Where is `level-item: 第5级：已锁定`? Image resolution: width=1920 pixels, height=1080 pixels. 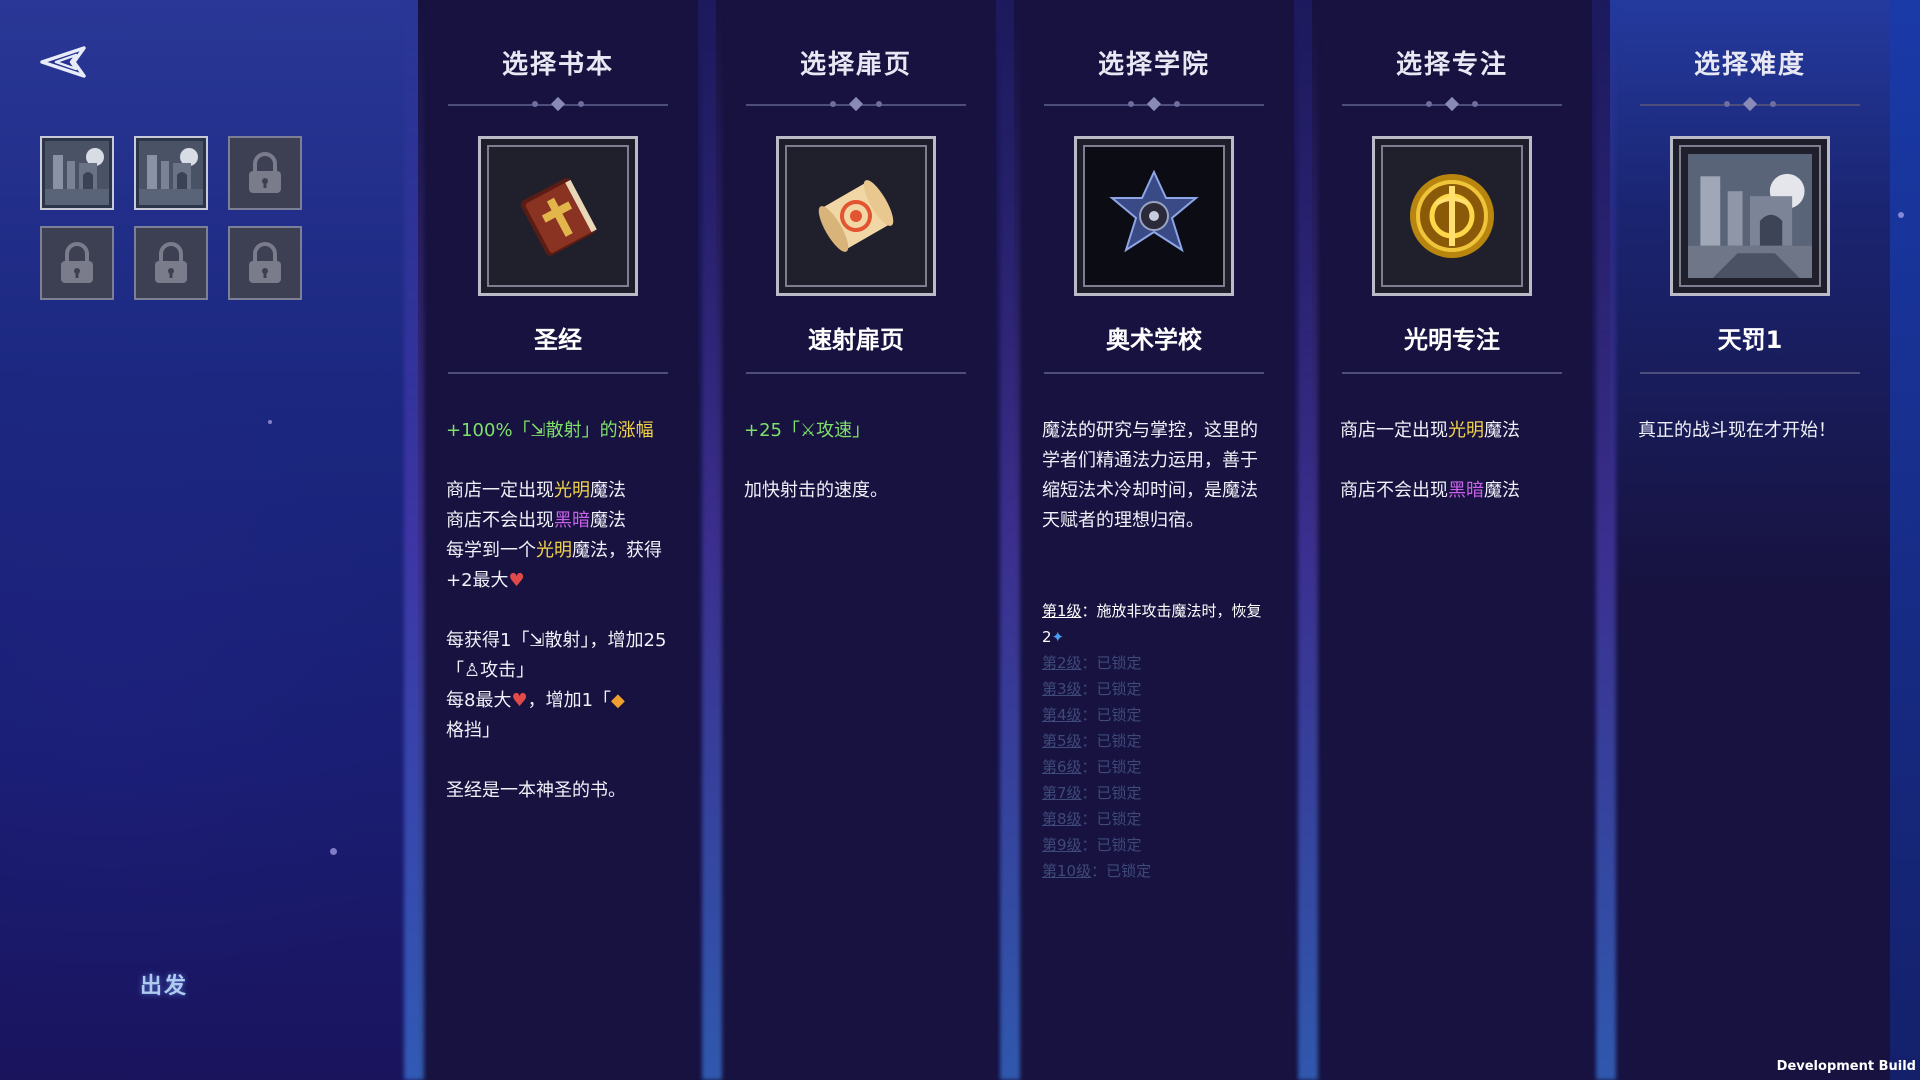 level-item: 第5级：已锁定 is located at coordinates (1092, 741).